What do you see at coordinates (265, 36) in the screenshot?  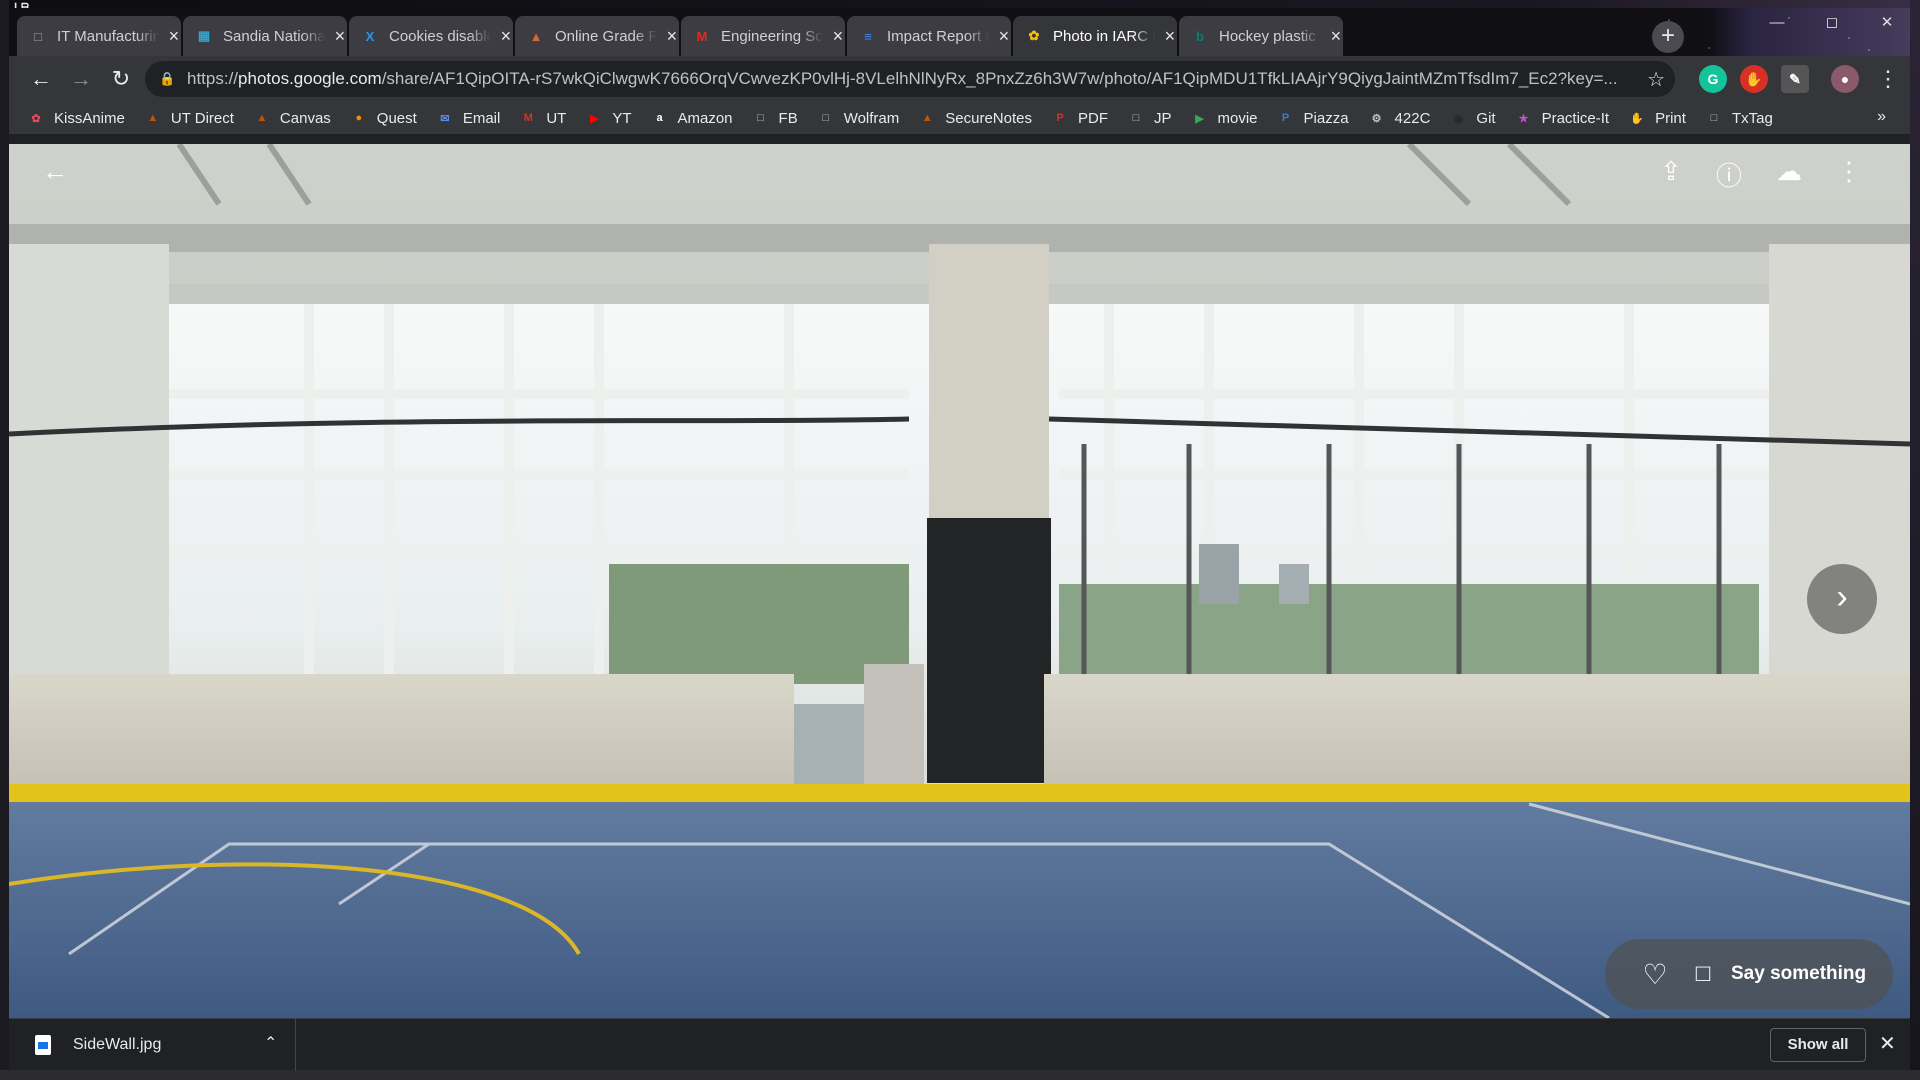 I see `tab: ▦ Sandia National Labs ×` at bounding box center [265, 36].